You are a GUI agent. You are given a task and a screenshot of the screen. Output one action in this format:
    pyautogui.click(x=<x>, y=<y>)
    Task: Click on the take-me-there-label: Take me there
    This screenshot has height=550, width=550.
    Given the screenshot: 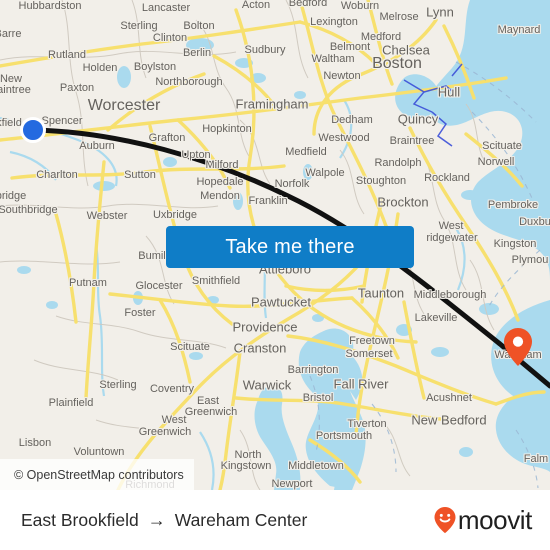 What is the action you would take?
    pyautogui.click(x=290, y=246)
    